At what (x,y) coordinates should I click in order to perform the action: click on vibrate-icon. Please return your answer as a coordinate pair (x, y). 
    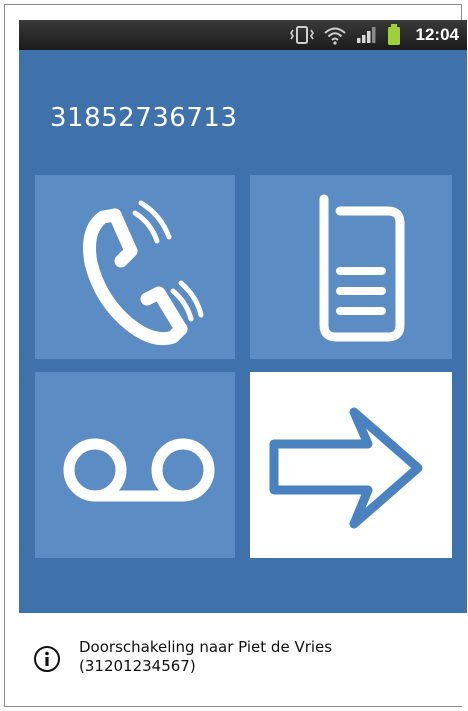
    Looking at the image, I should click on (301, 35).